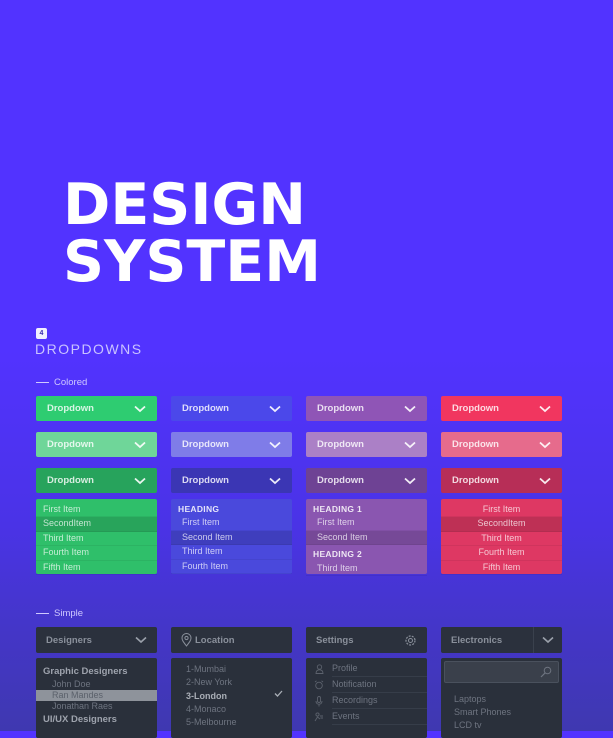  What do you see at coordinates (96, 444) in the screenshot?
I see `green-dropdown-light: Dropdown` at bounding box center [96, 444].